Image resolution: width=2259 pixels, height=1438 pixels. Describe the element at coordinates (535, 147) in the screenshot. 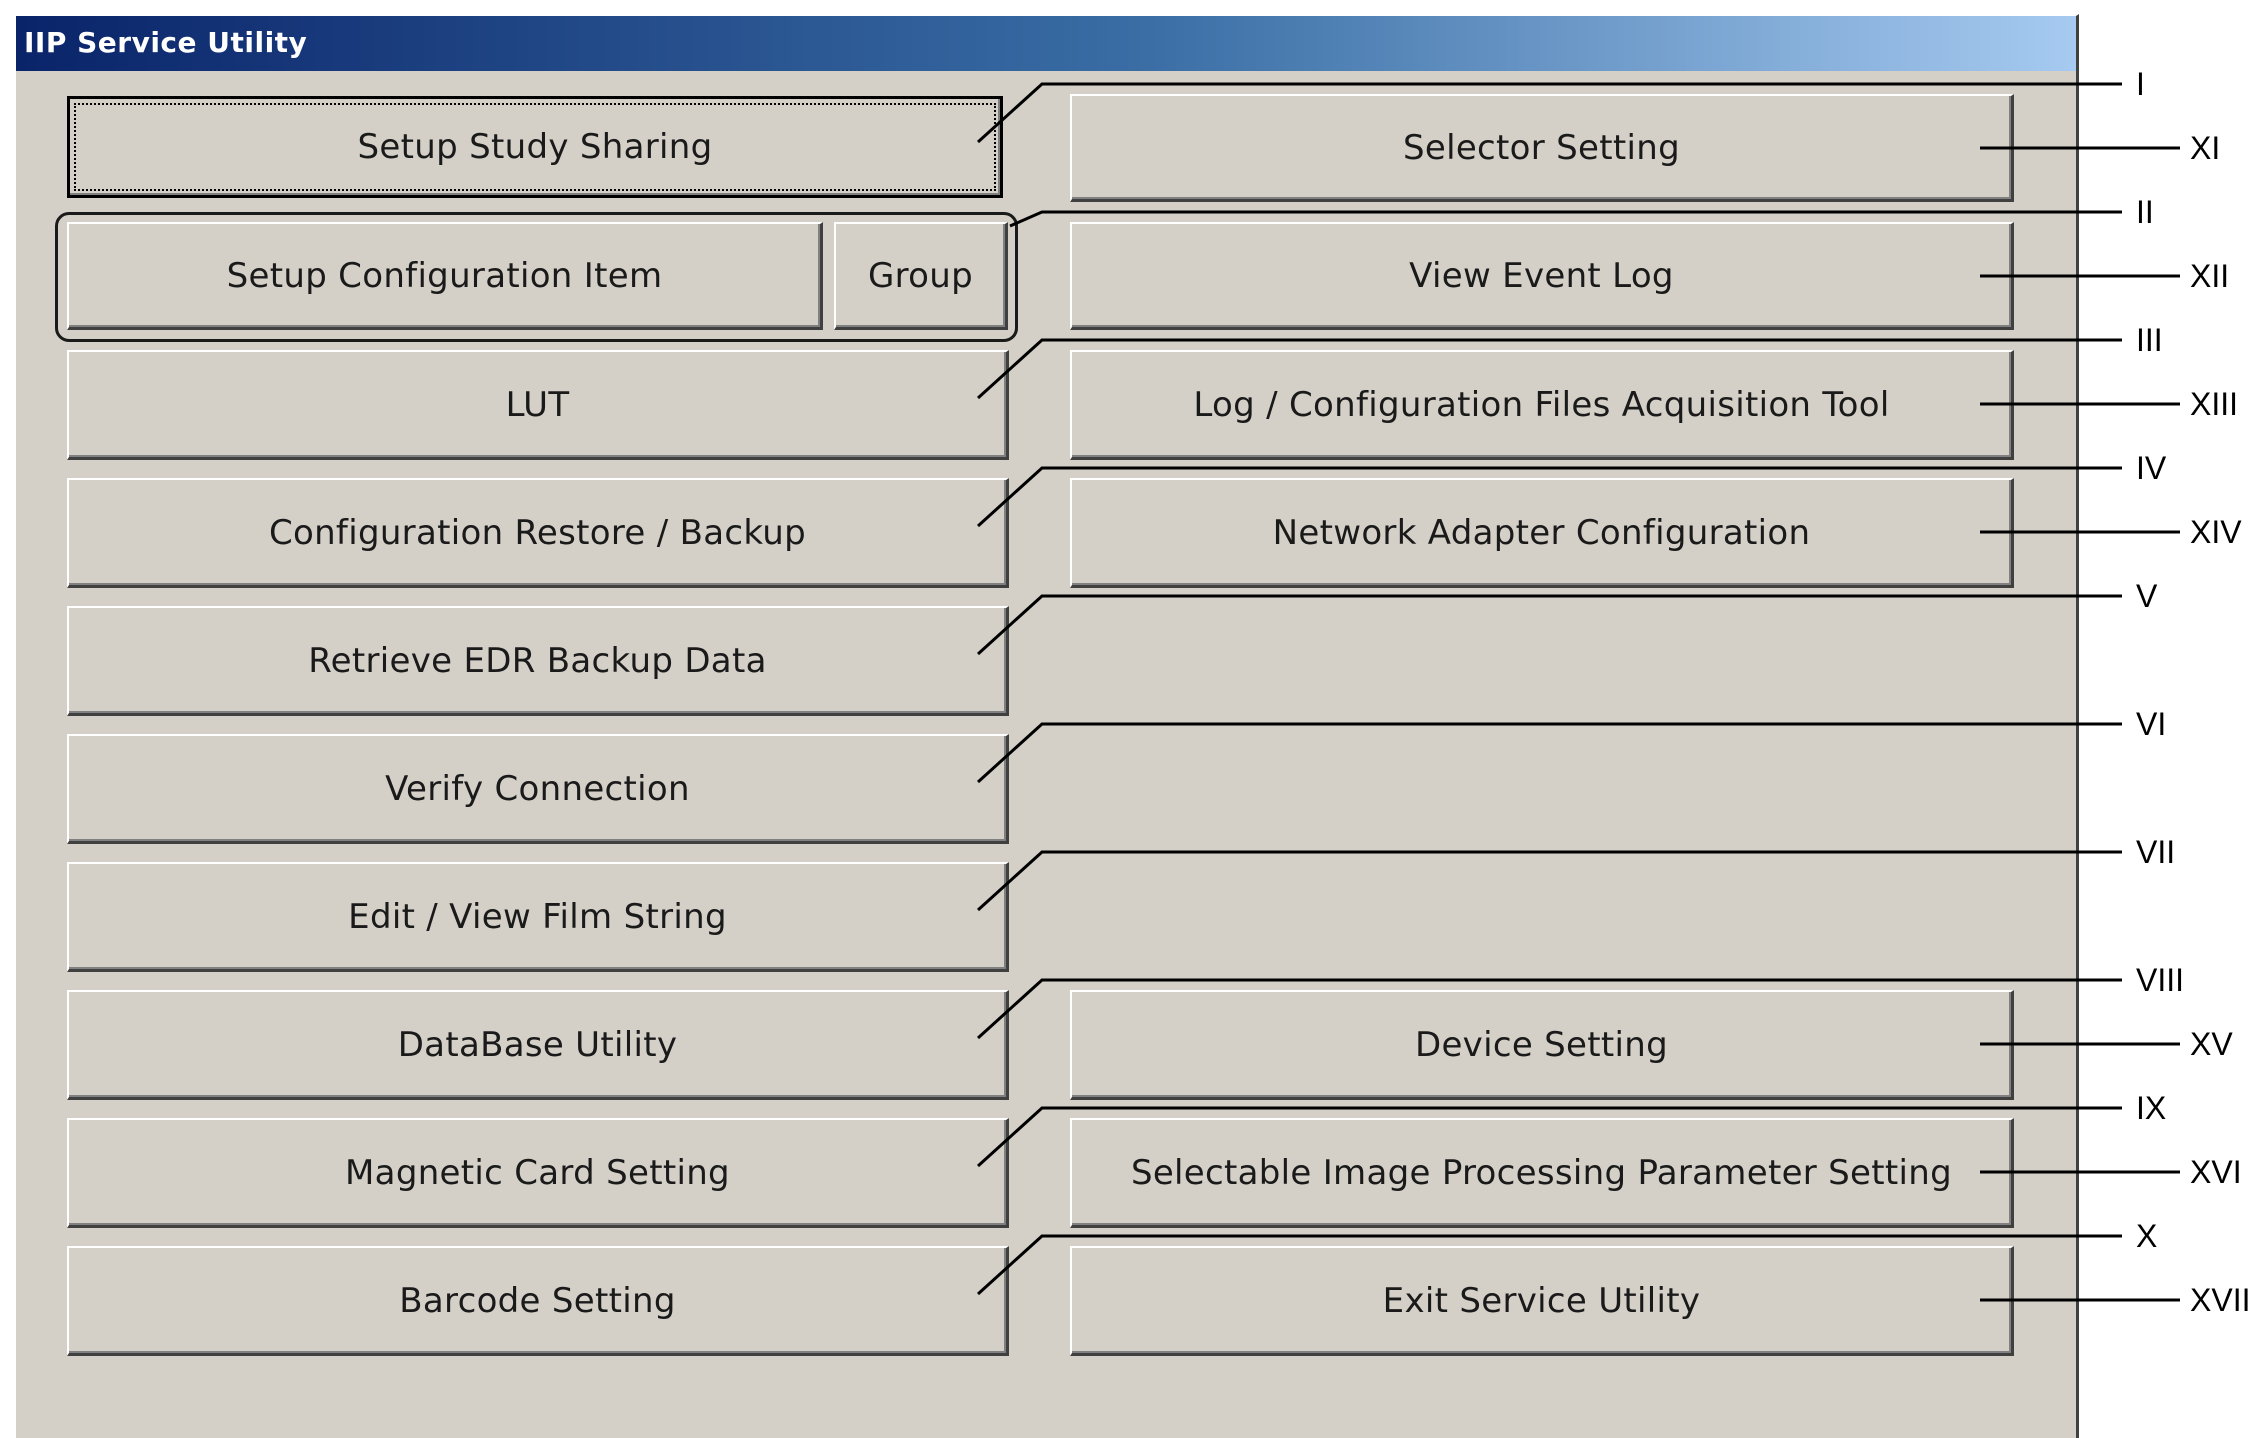

I see `setup-study-sharing-button: Setup Study Sharing` at that location.